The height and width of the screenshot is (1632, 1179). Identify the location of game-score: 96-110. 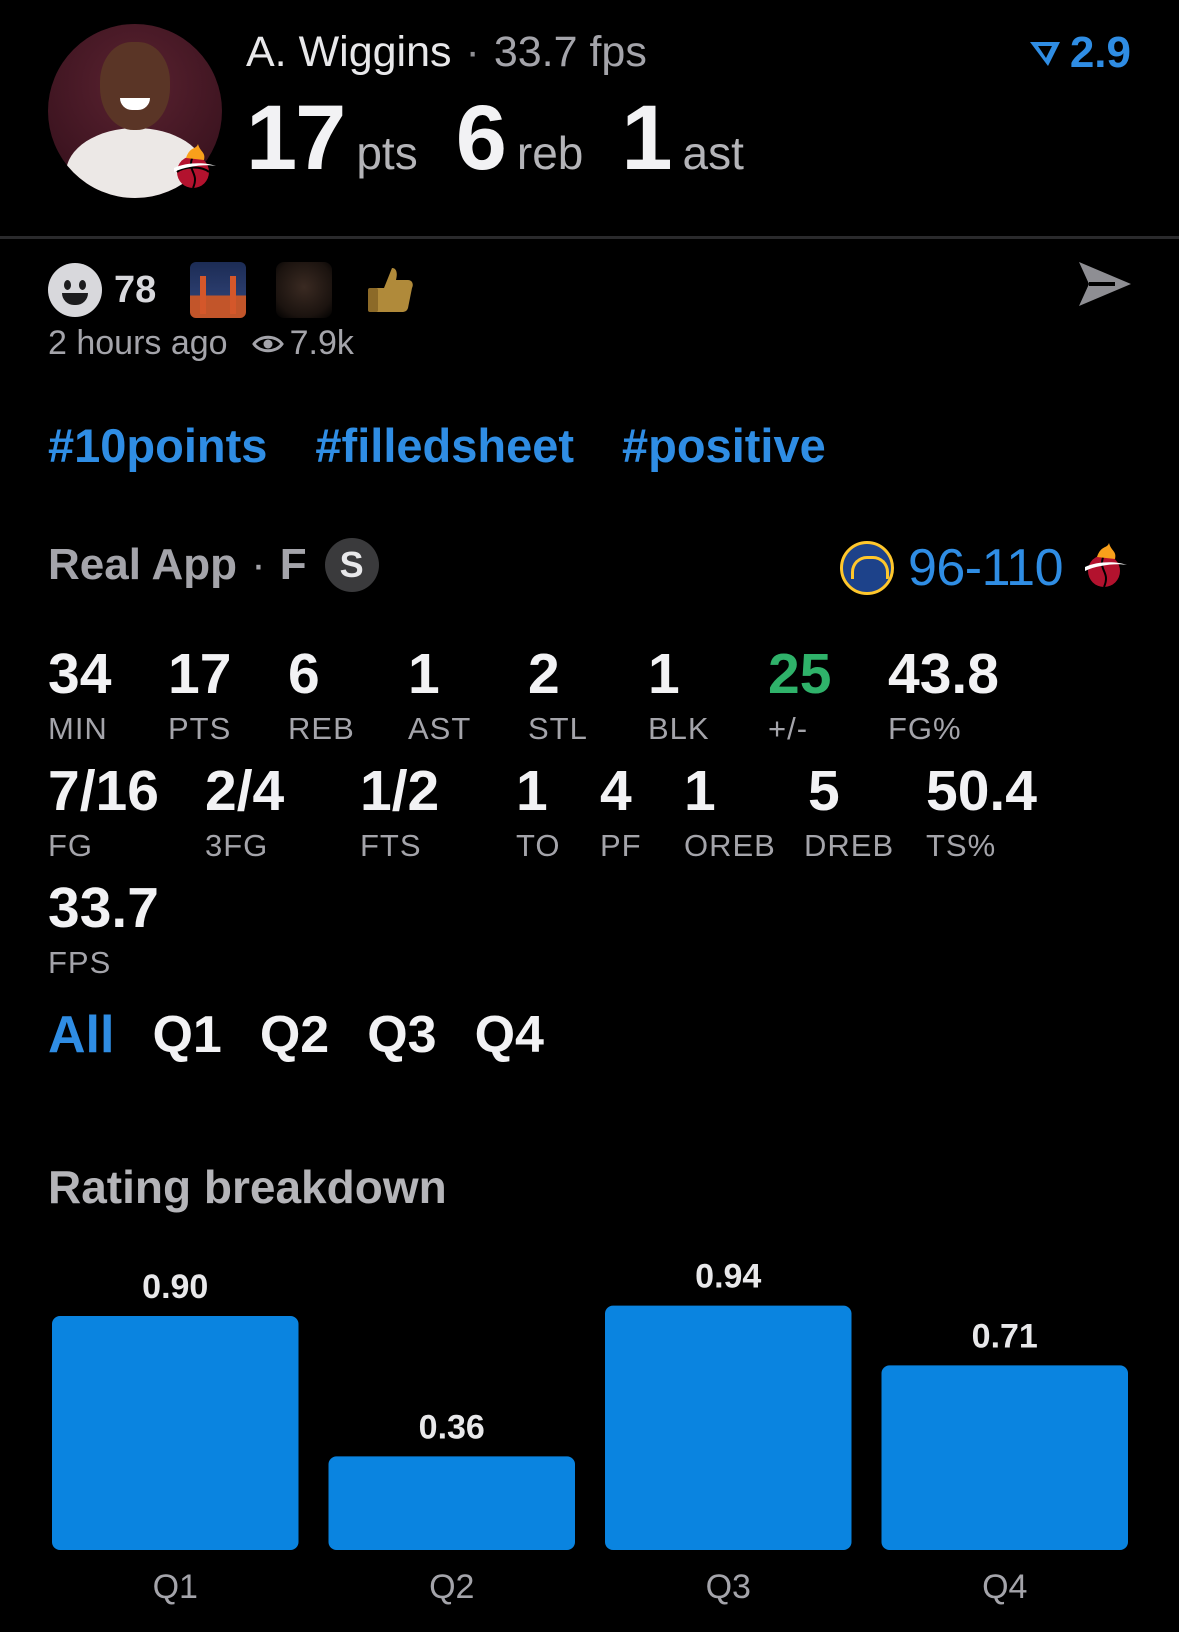
(985, 568).